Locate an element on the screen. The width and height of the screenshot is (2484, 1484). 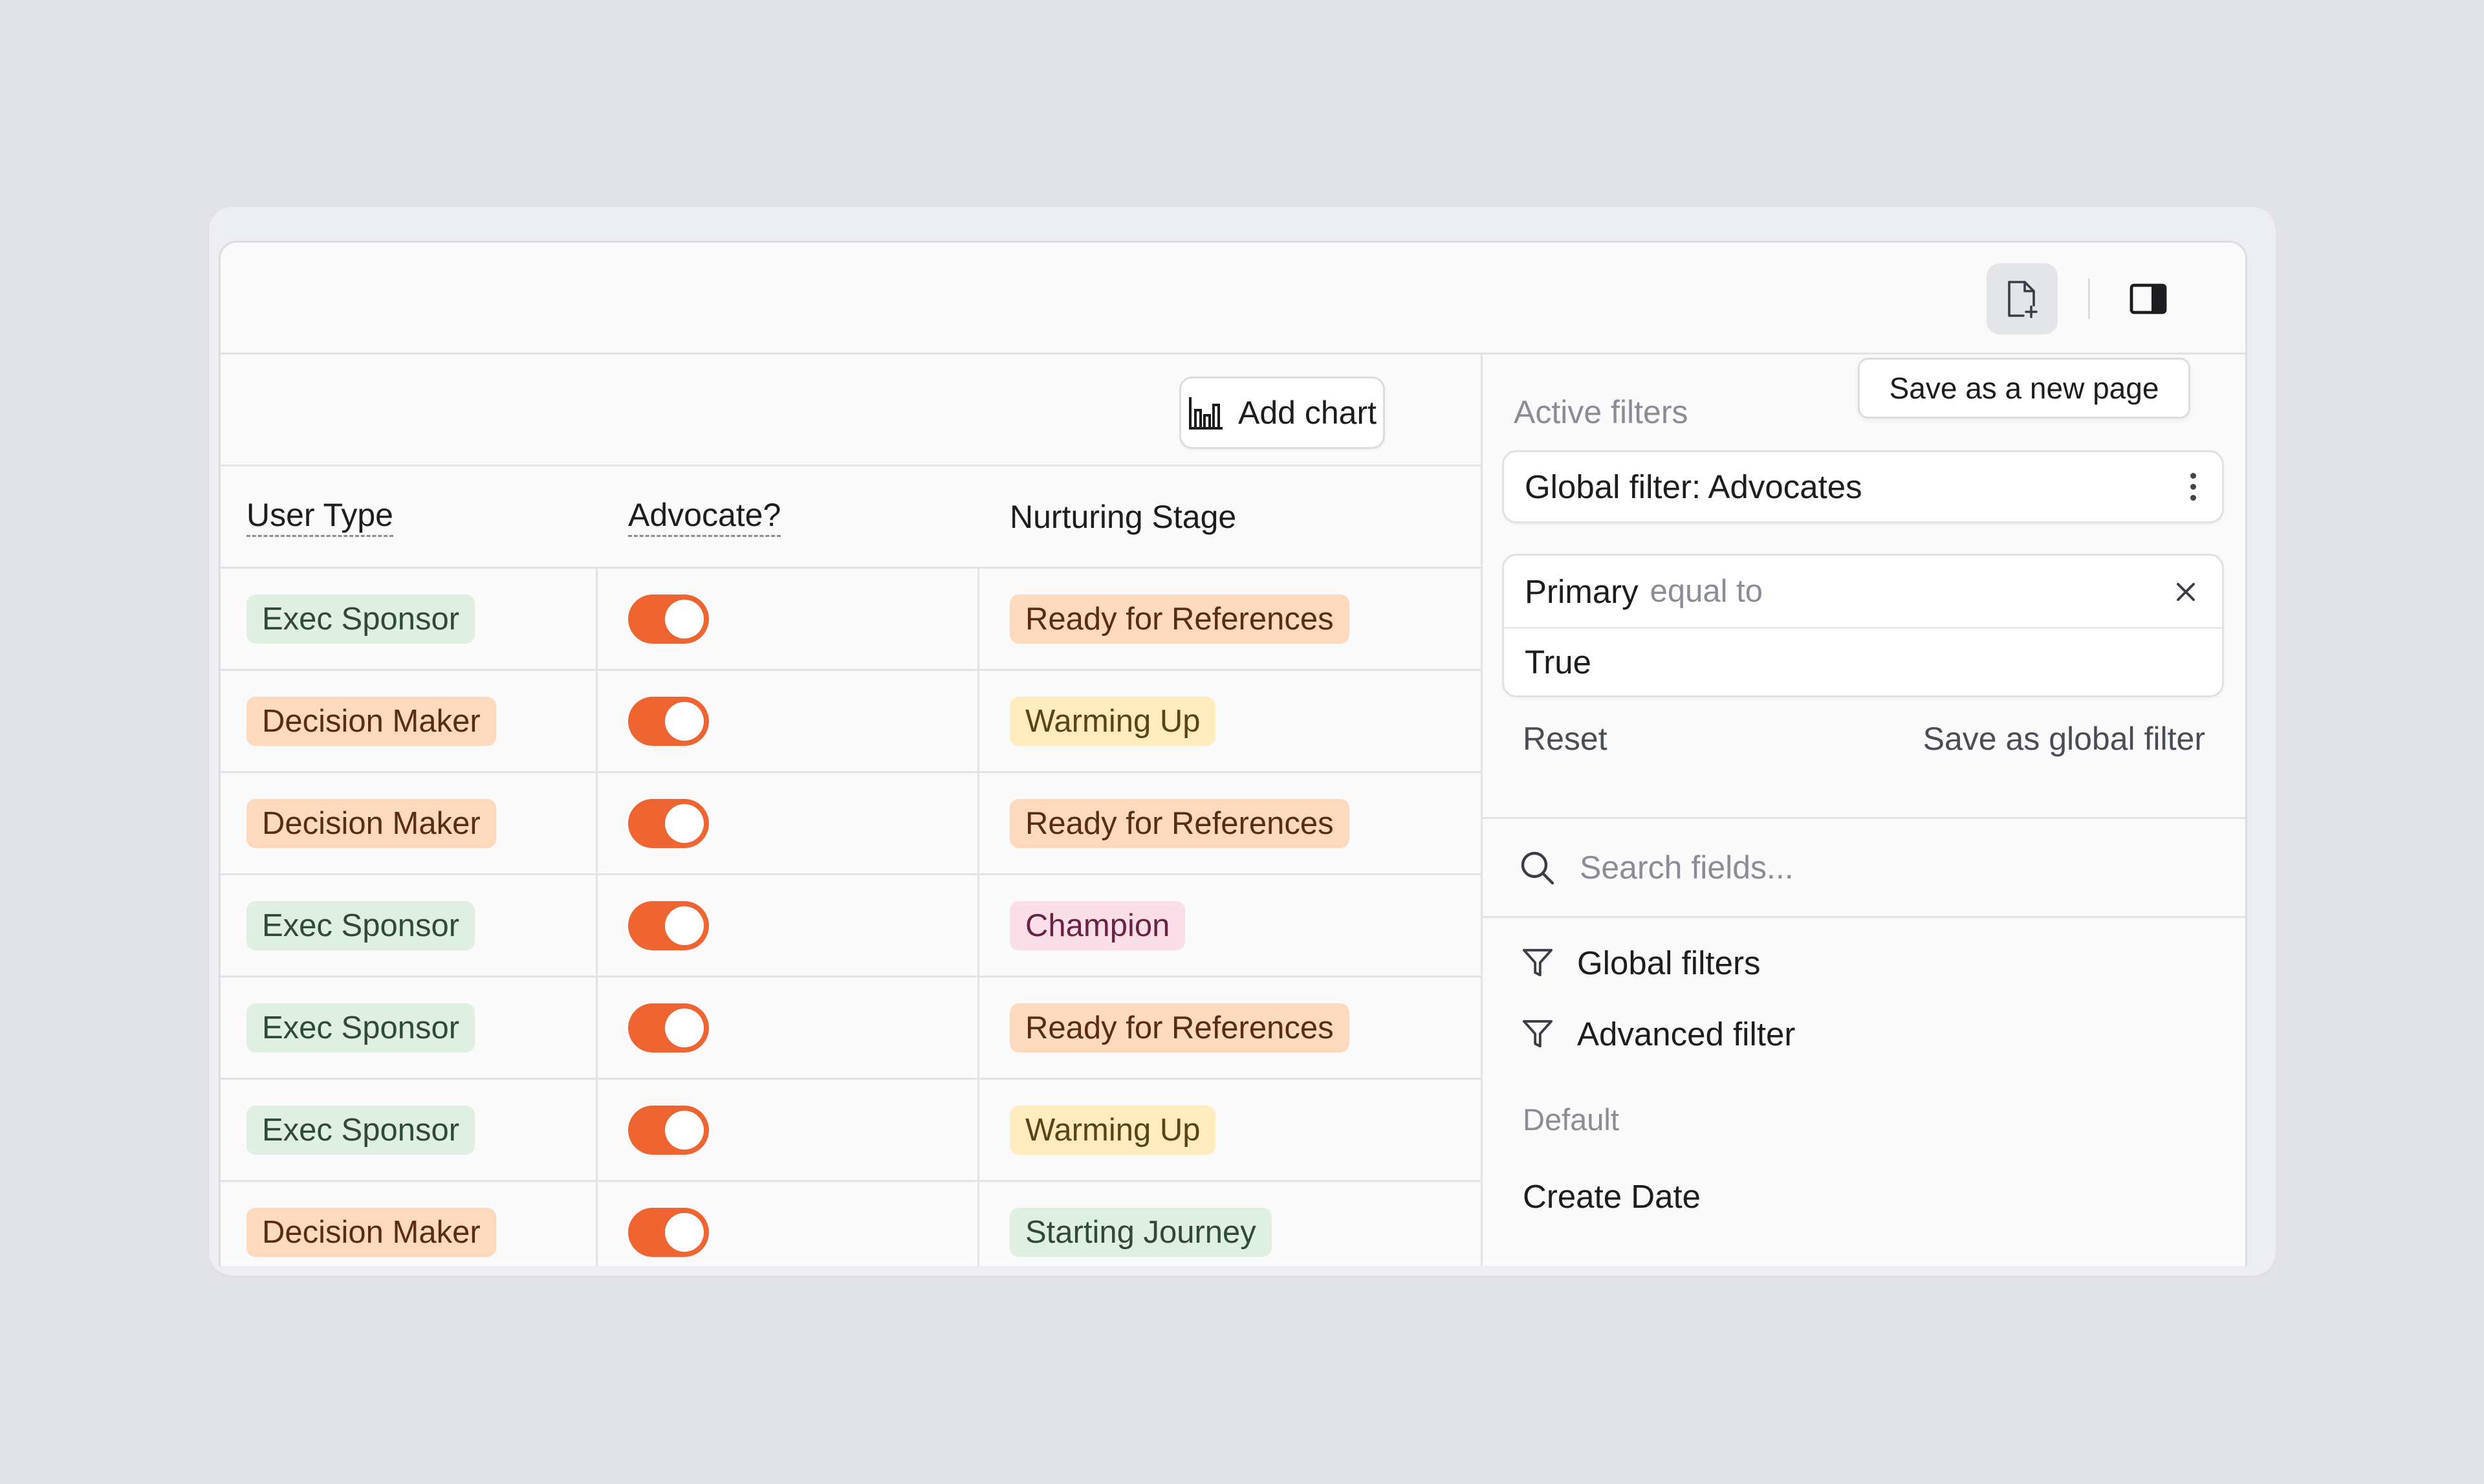
global-filter-label: Global filter: Advocates is located at coordinates (1693, 486).